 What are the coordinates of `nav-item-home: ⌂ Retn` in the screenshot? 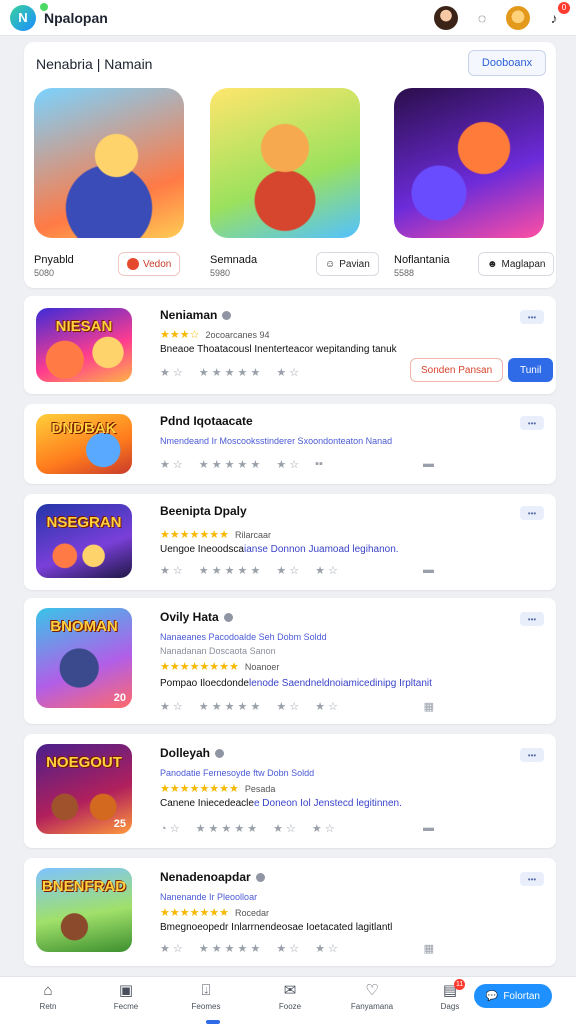 It's located at (48, 997).